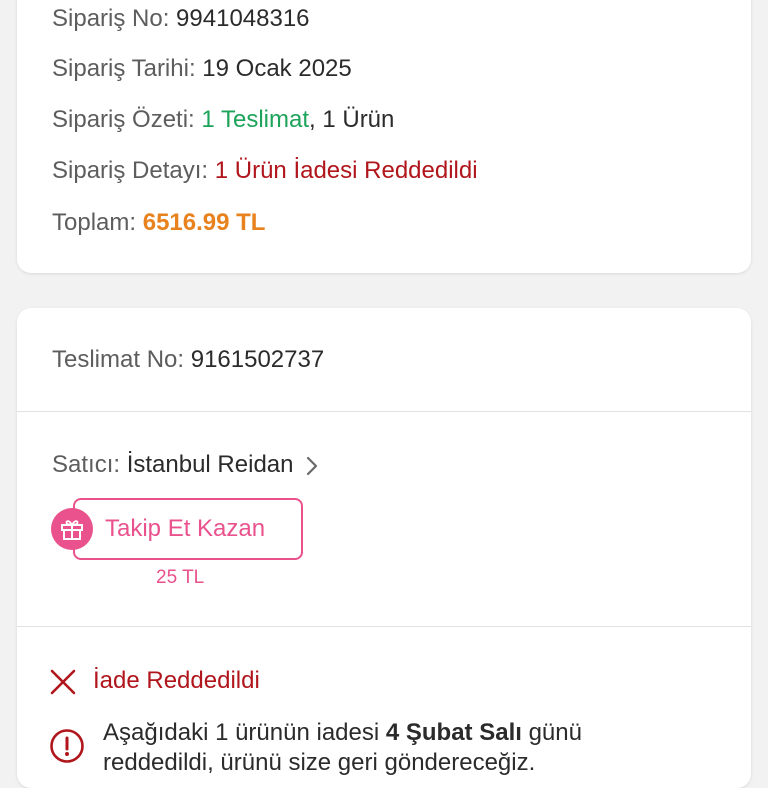 The height and width of the screenshot is (788, 768). What do you see at coordinates (180, 577) in the screenshot?
I see `follow-reward: 25 TL` at bounding box center [180, 577].